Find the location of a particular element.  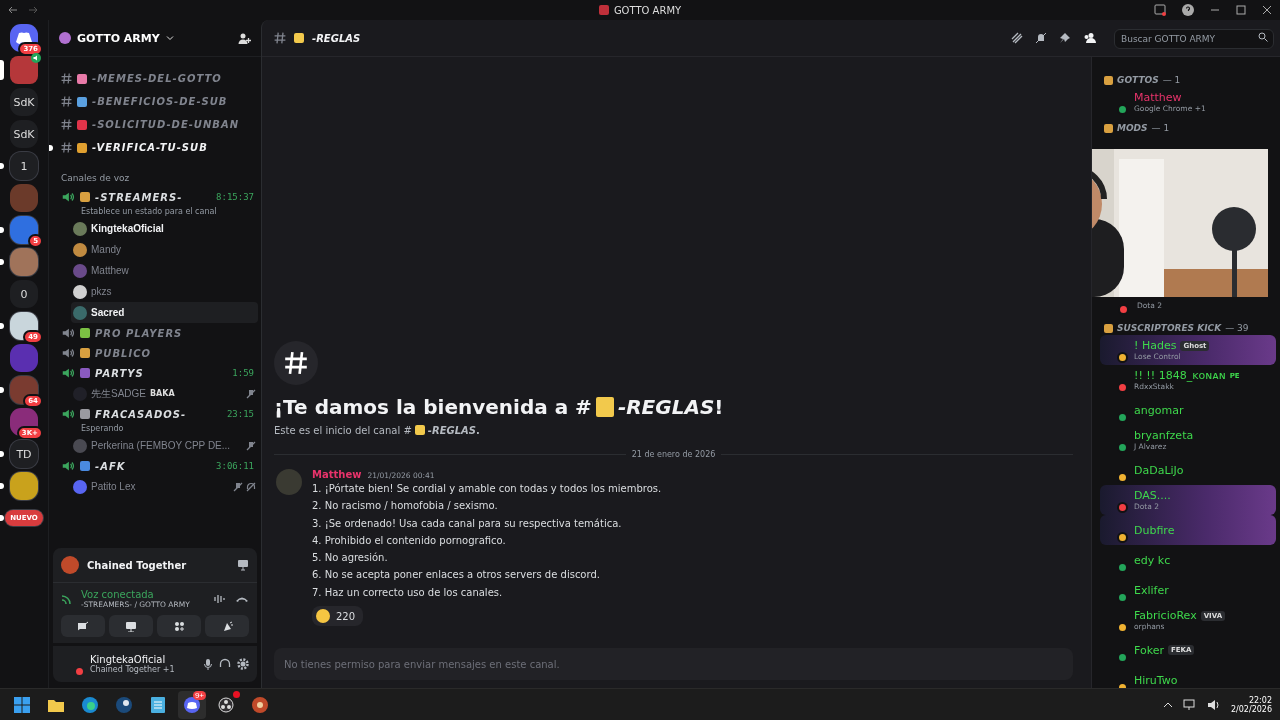

voice-channel: FRACASADOS- 23:15 is located at coordinates (156, 414).